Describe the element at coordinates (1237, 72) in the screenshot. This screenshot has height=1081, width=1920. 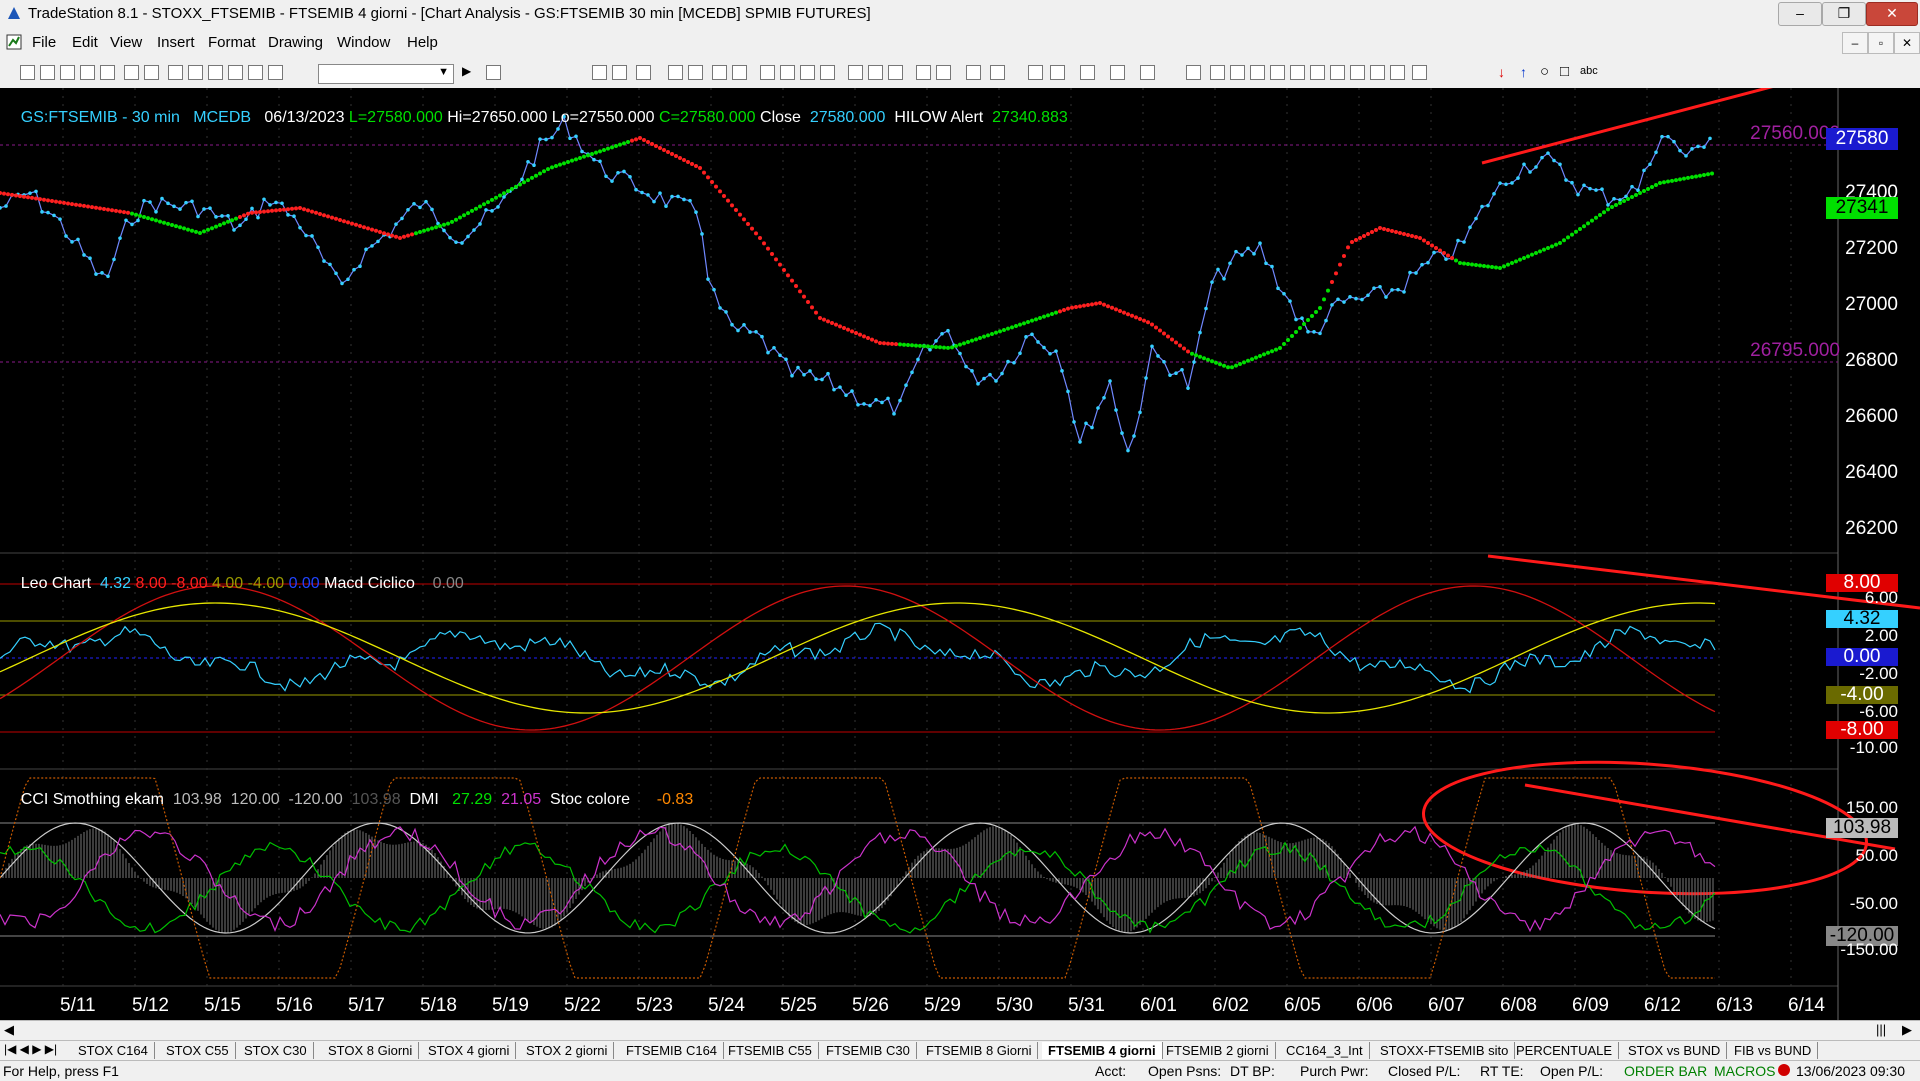
I see `channel-icon` at that location.